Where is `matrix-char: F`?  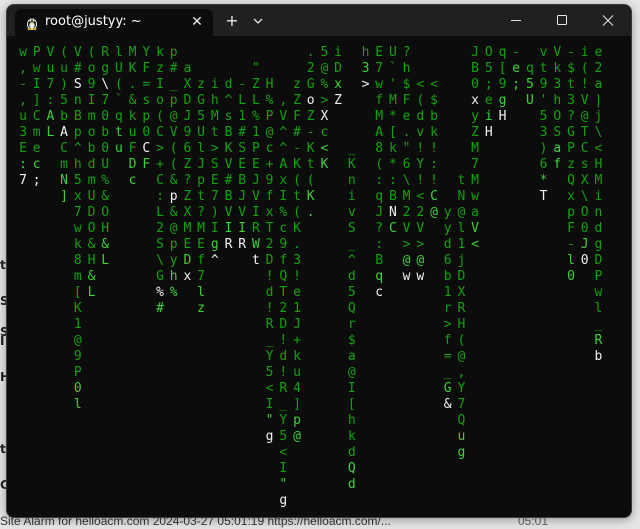 matrix-char: F is located at coordinates (571, 228).